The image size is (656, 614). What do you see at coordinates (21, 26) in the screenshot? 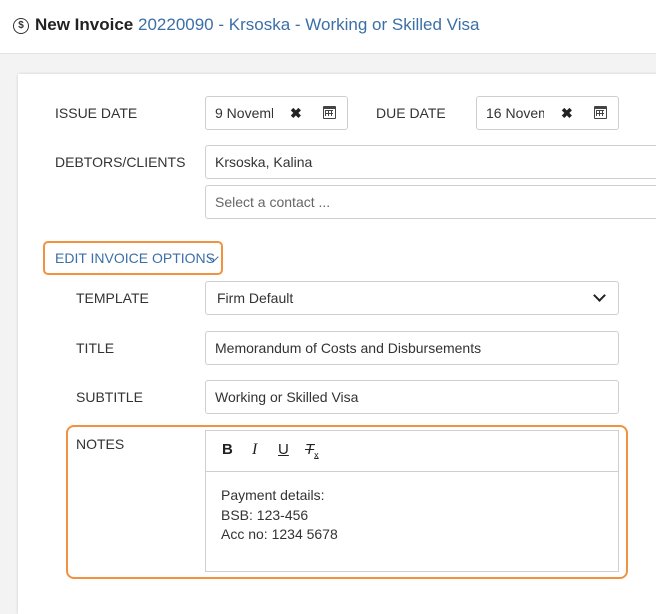
I see `dollar-circle-icon: $` at bounding box center [21, 26].